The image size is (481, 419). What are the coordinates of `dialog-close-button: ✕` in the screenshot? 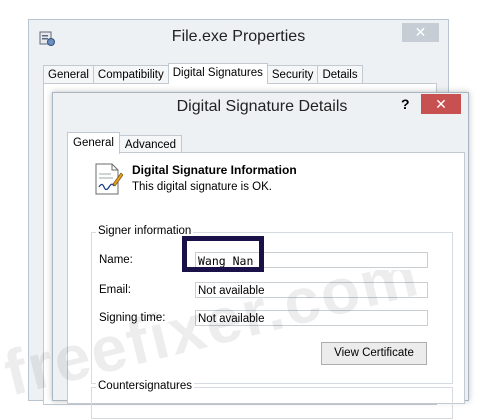 It's located at (441, 104).